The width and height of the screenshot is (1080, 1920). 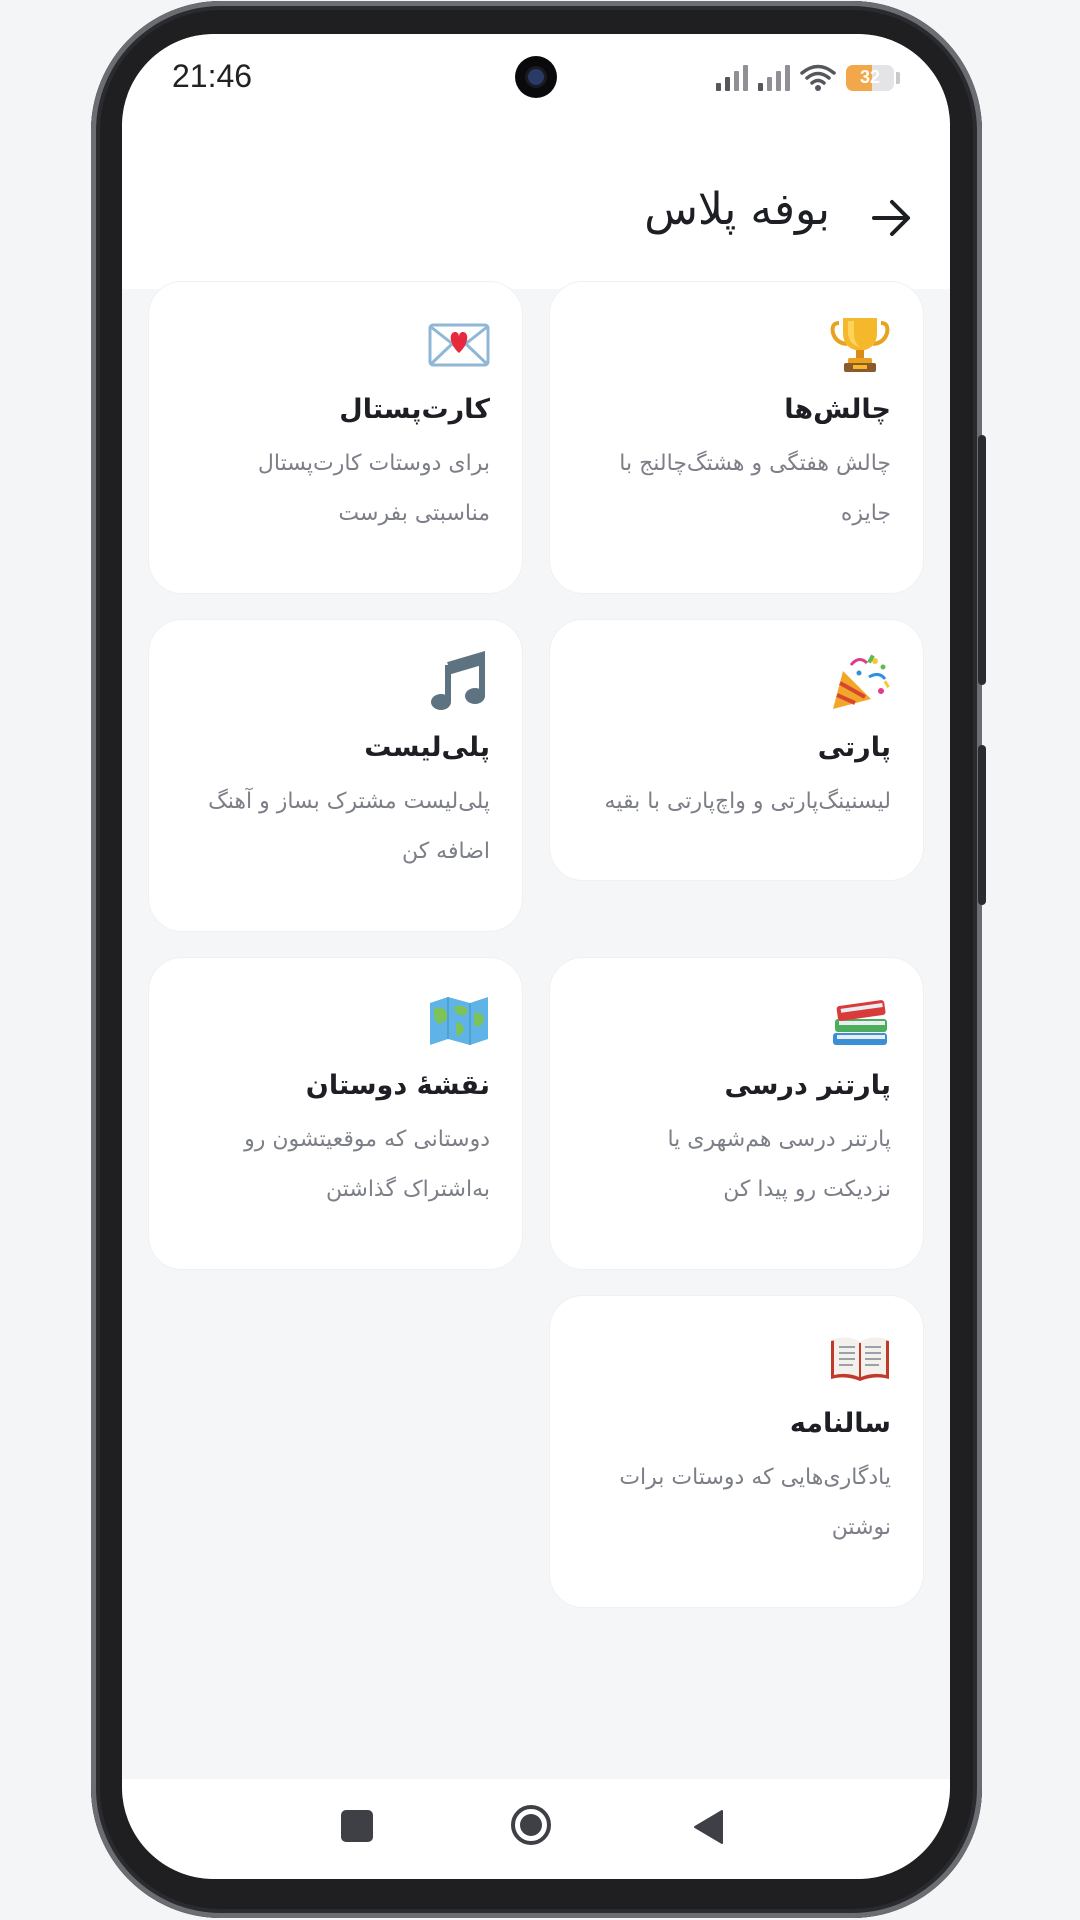 I want to click on card-description: چالش هفتگی و هشتگ‌چالنج با جایزه, so click(x=732, y=489).